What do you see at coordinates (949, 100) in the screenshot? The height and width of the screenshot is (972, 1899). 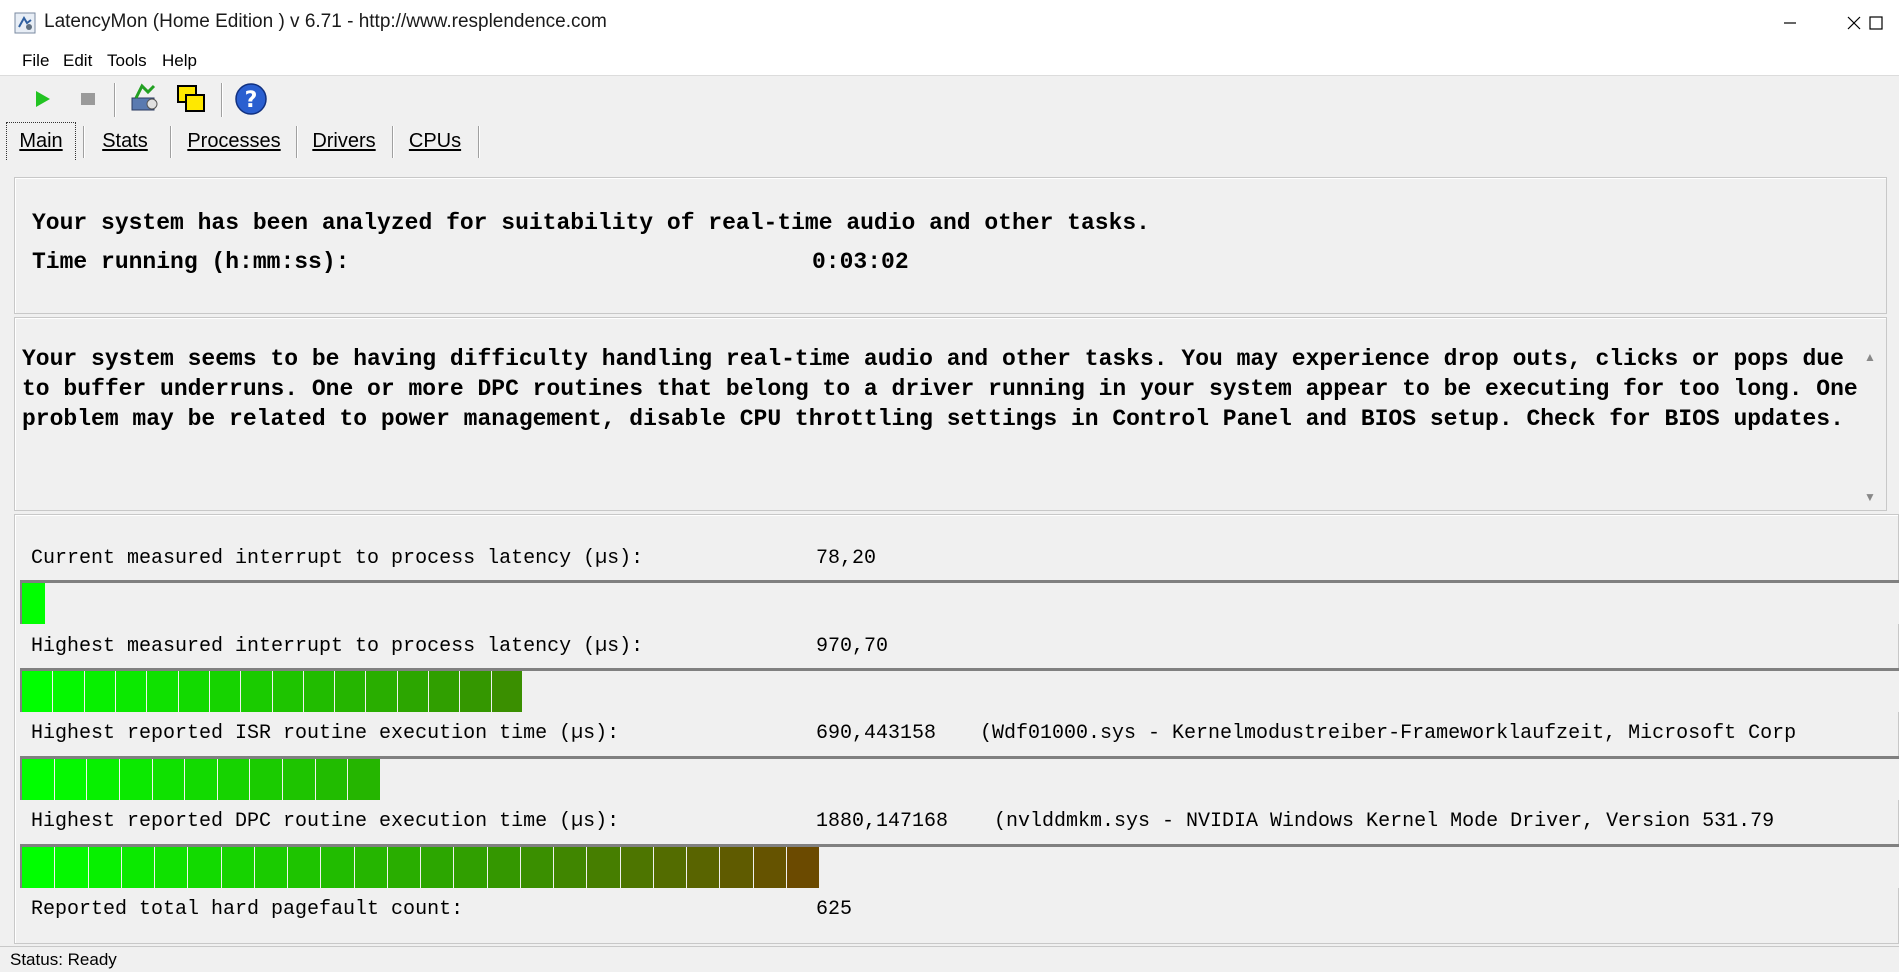 I see `toolbar: ?` at bounding box center [949, 100].